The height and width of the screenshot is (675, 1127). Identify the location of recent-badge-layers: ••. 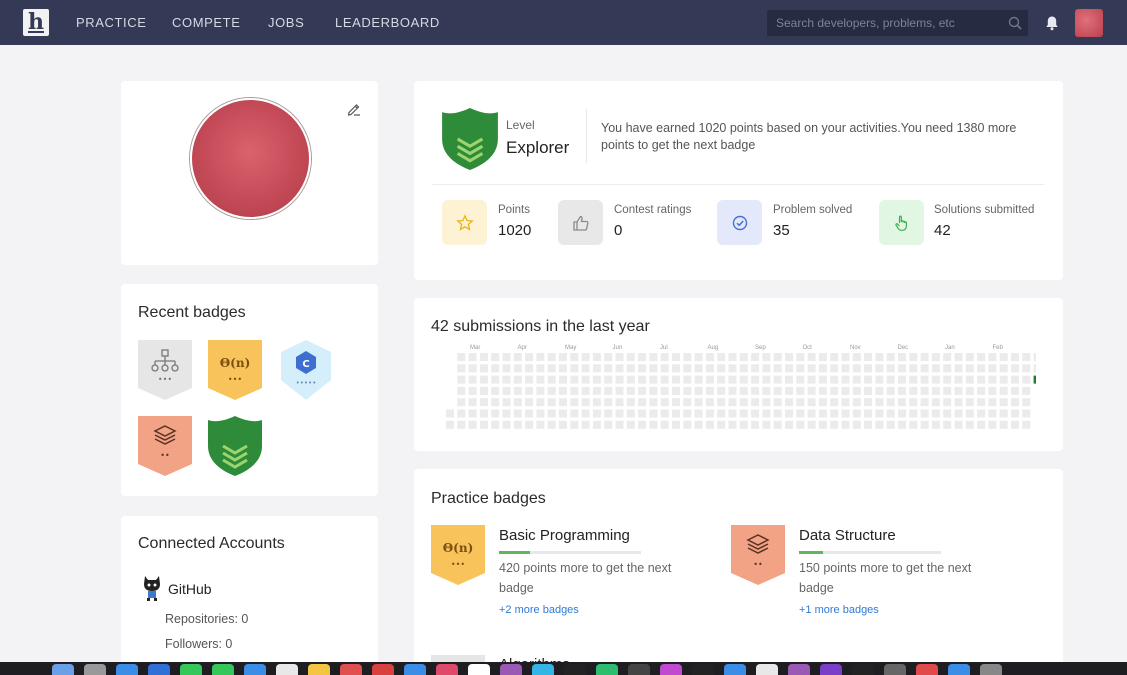
(165, 446).